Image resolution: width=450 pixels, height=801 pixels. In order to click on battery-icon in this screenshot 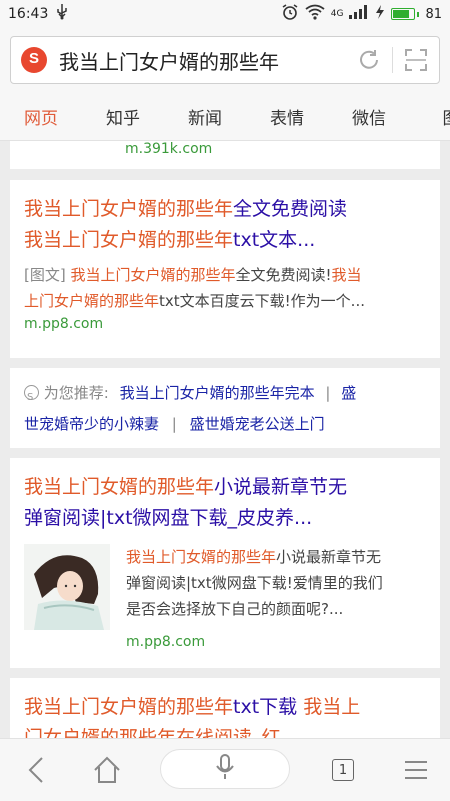, I will do `click(405, 14)`.